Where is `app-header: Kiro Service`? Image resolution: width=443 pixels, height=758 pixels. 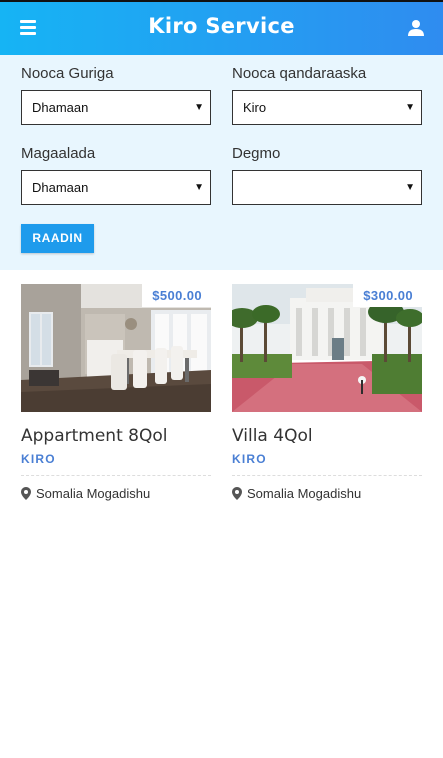 app-header: Kiro Service is located at coordinates (221, 27).